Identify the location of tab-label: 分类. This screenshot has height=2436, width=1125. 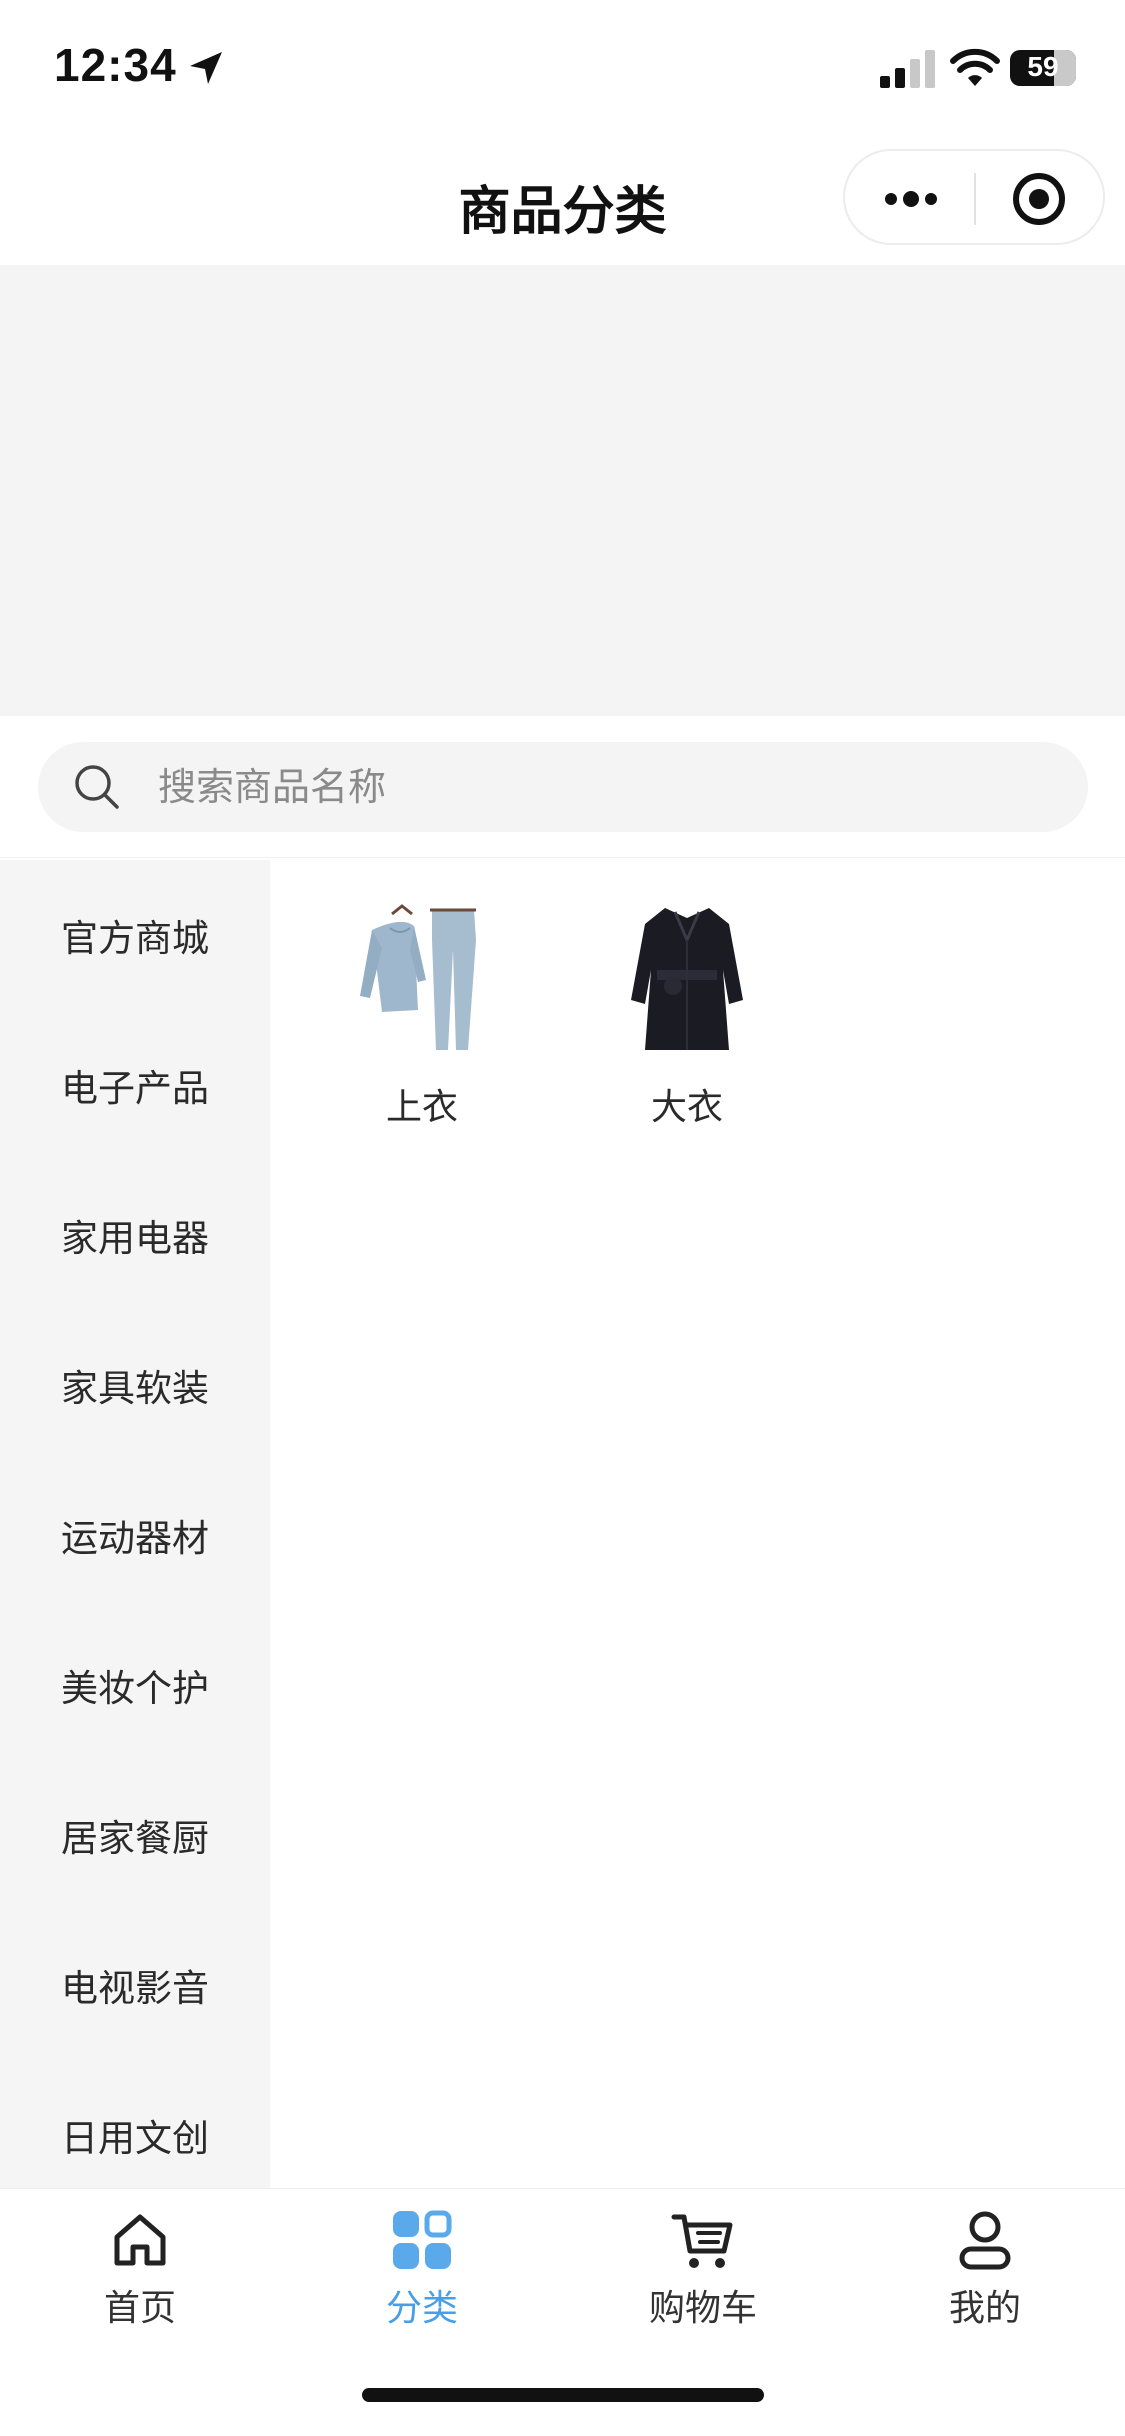
(421, 2308).